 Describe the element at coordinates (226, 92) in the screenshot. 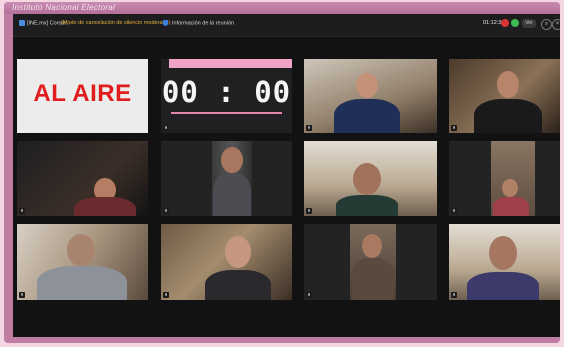

I see `countdown-text: 00` at that location.